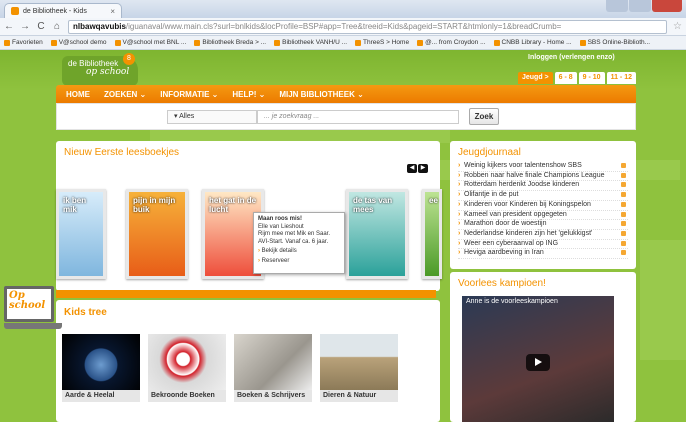  Describe the element at coordinates (677, 26) in the screenshot. I see `bookmark-star-icon: ☆` at that location.